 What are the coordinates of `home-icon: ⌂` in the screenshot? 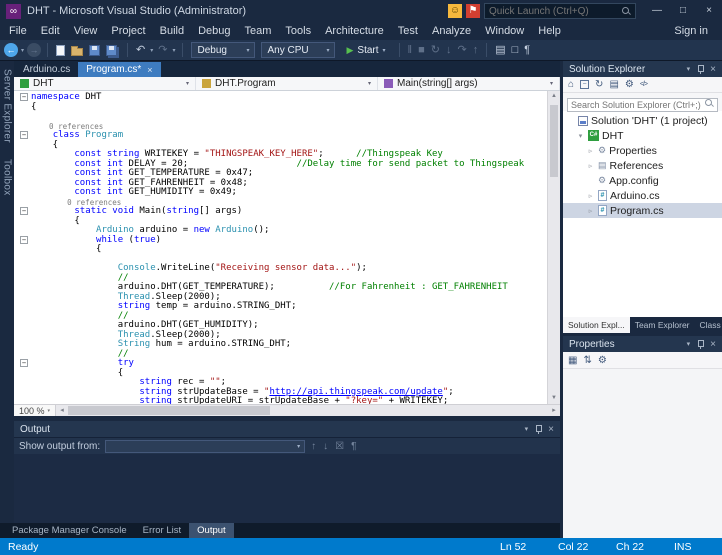 It's located at (571, 84).